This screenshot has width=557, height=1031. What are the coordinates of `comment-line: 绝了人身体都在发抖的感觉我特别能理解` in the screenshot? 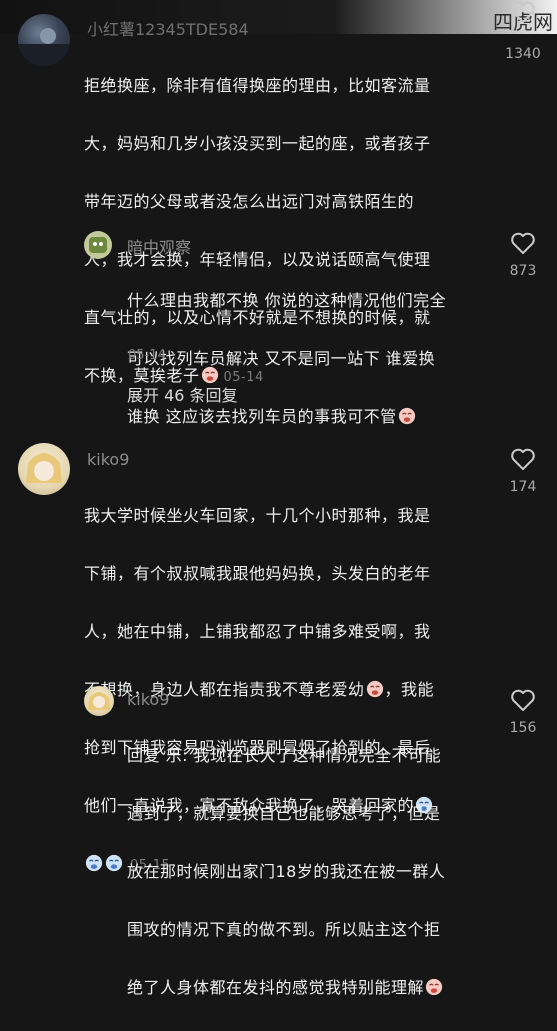 It's located at (312, 987).